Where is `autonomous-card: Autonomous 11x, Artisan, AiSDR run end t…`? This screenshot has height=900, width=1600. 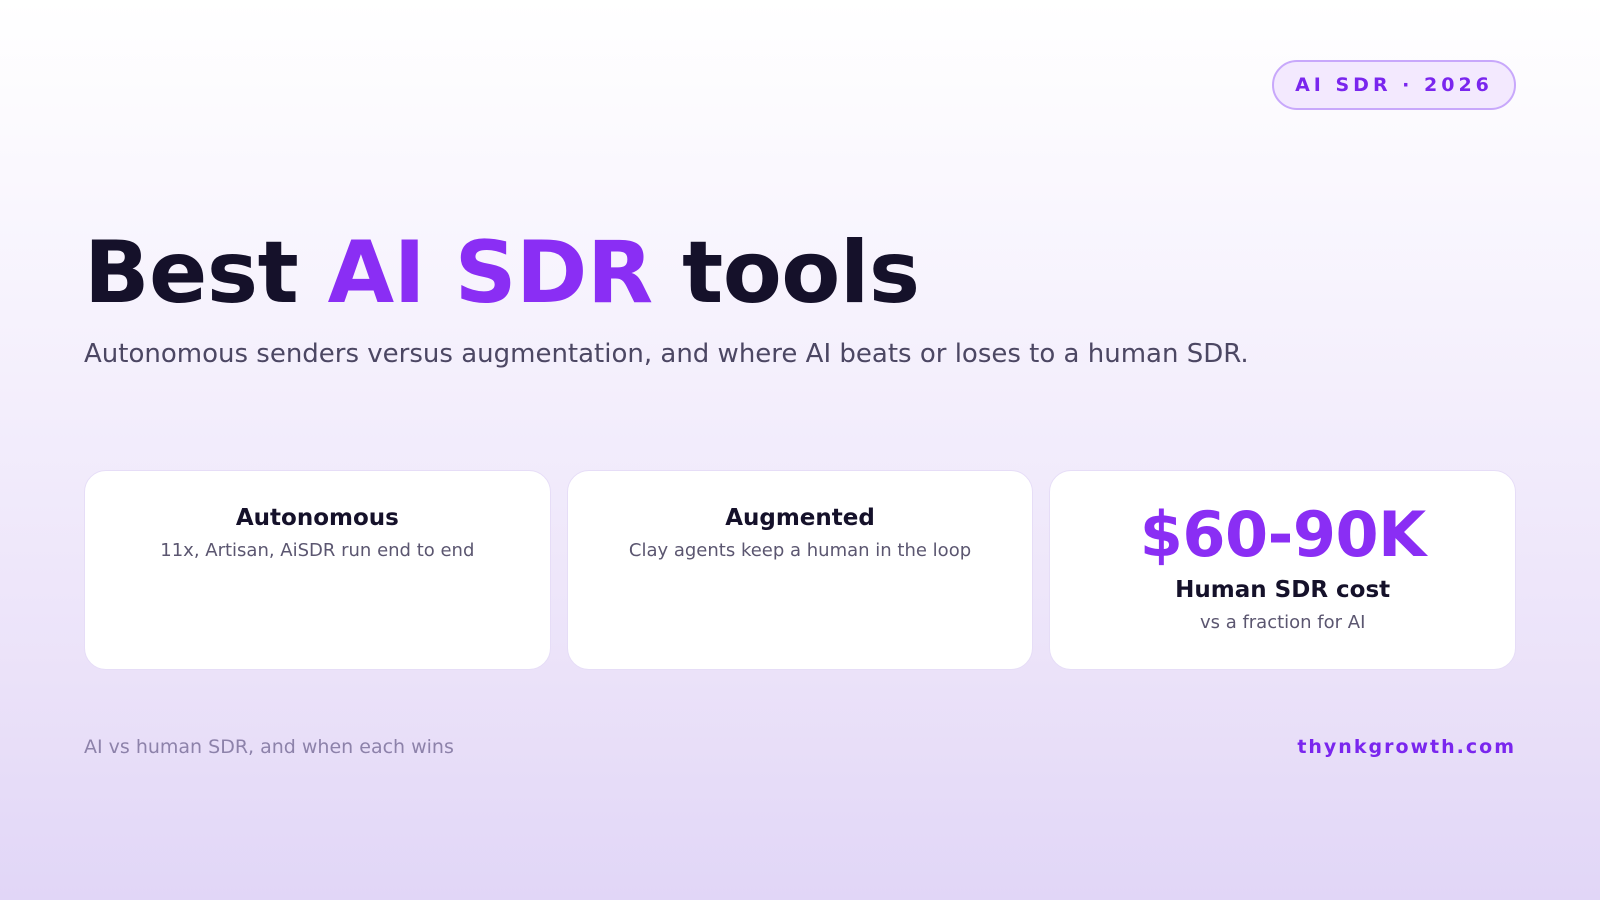
autonomous-card: Autonomous 11x, Artisan, AiSDR run end t… is located at coordinates (317, 570).